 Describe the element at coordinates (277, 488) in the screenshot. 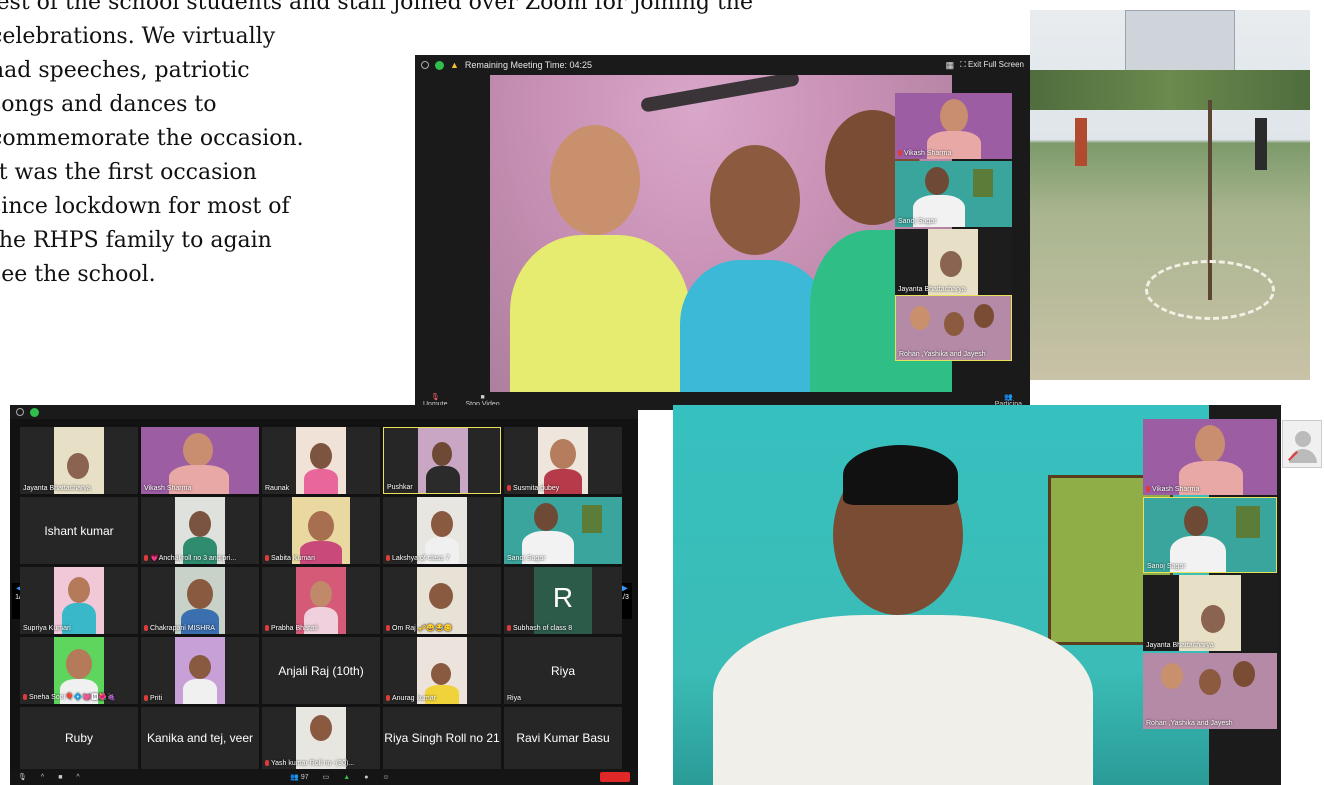

I see `participant-name: Raunak` at that location.